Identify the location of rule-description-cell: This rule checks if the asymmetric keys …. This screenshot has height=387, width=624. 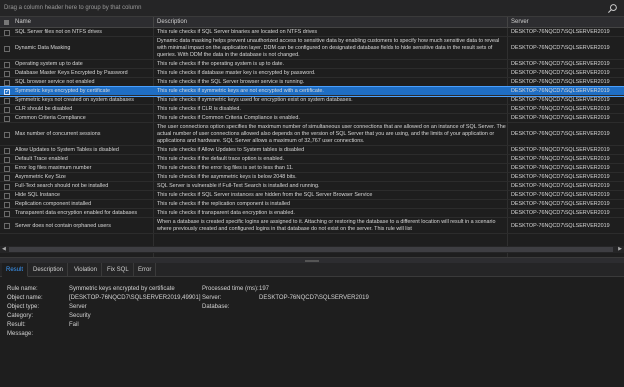
(227, 177).